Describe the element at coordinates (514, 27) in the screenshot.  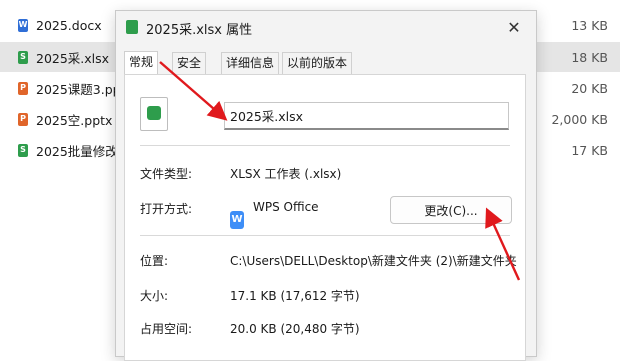
I see `close-icon: ✕` at that location.